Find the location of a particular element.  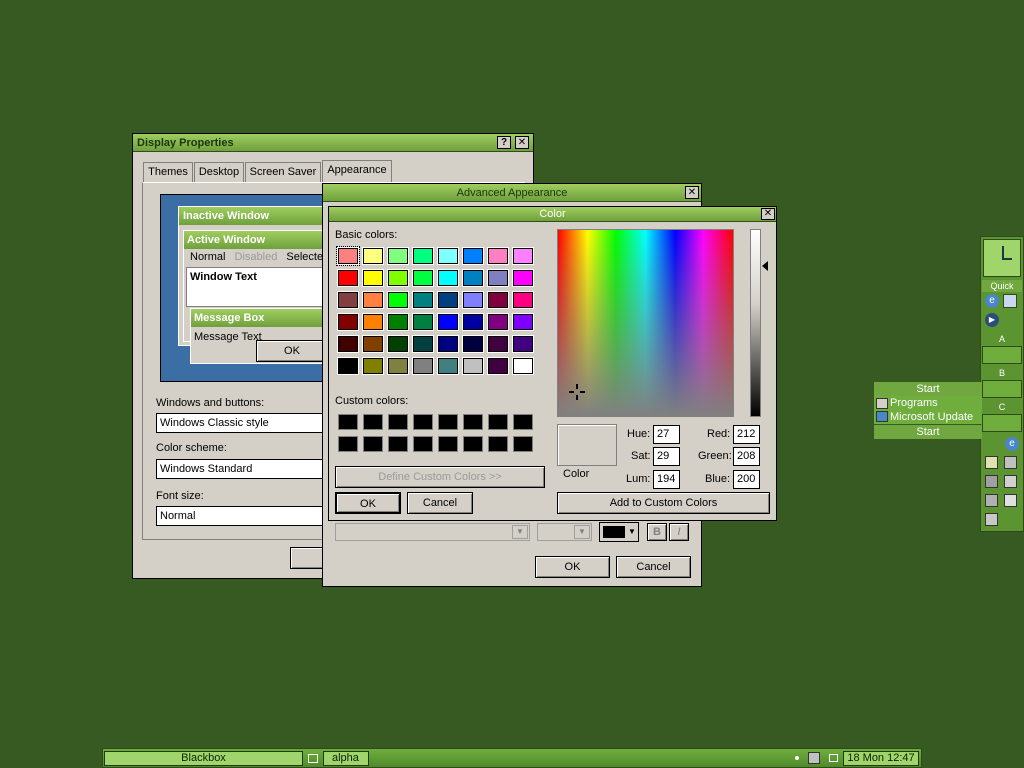

workspace-label: Blackbox is located at coordinates (203, 758).